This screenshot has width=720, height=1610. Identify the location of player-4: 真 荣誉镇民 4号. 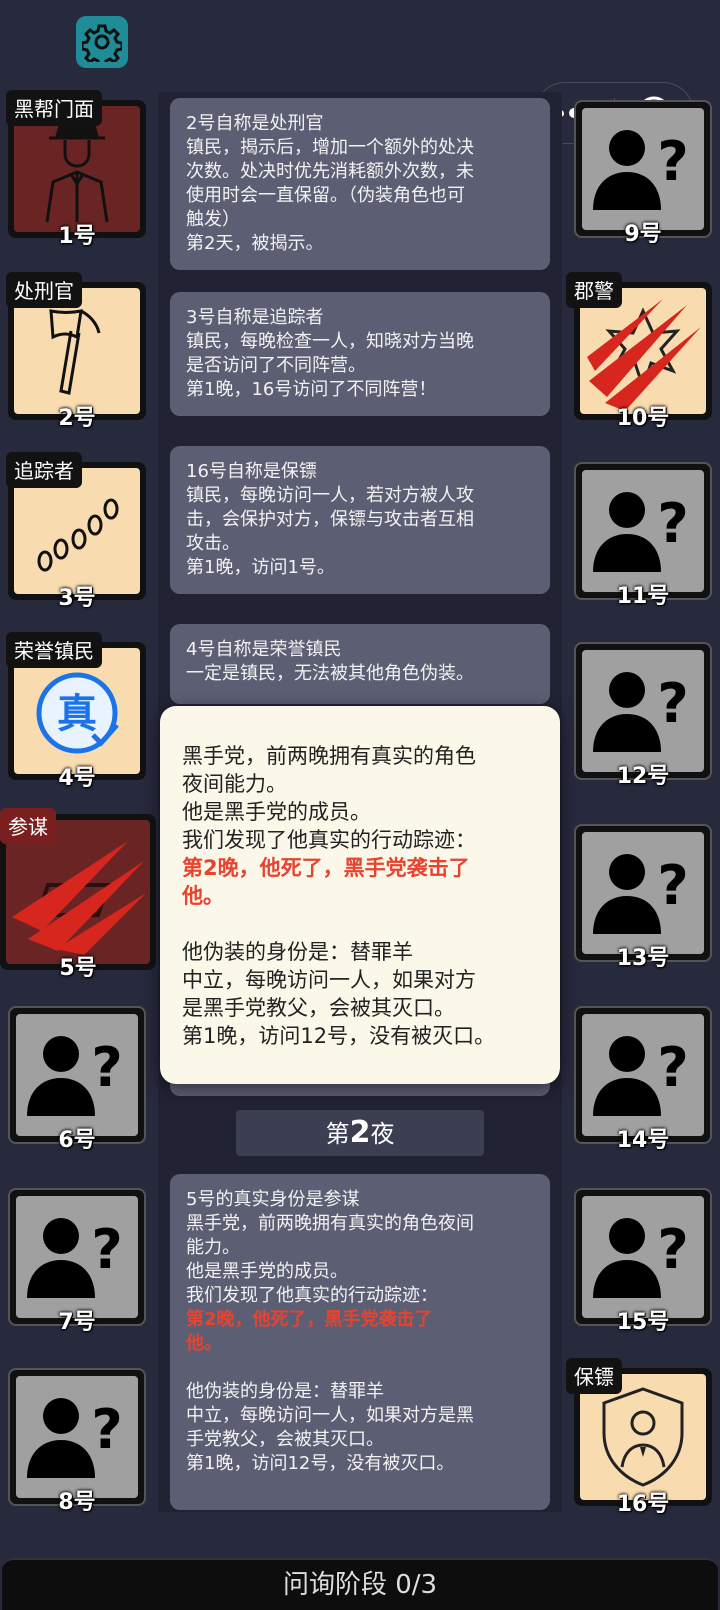
(76, 711).